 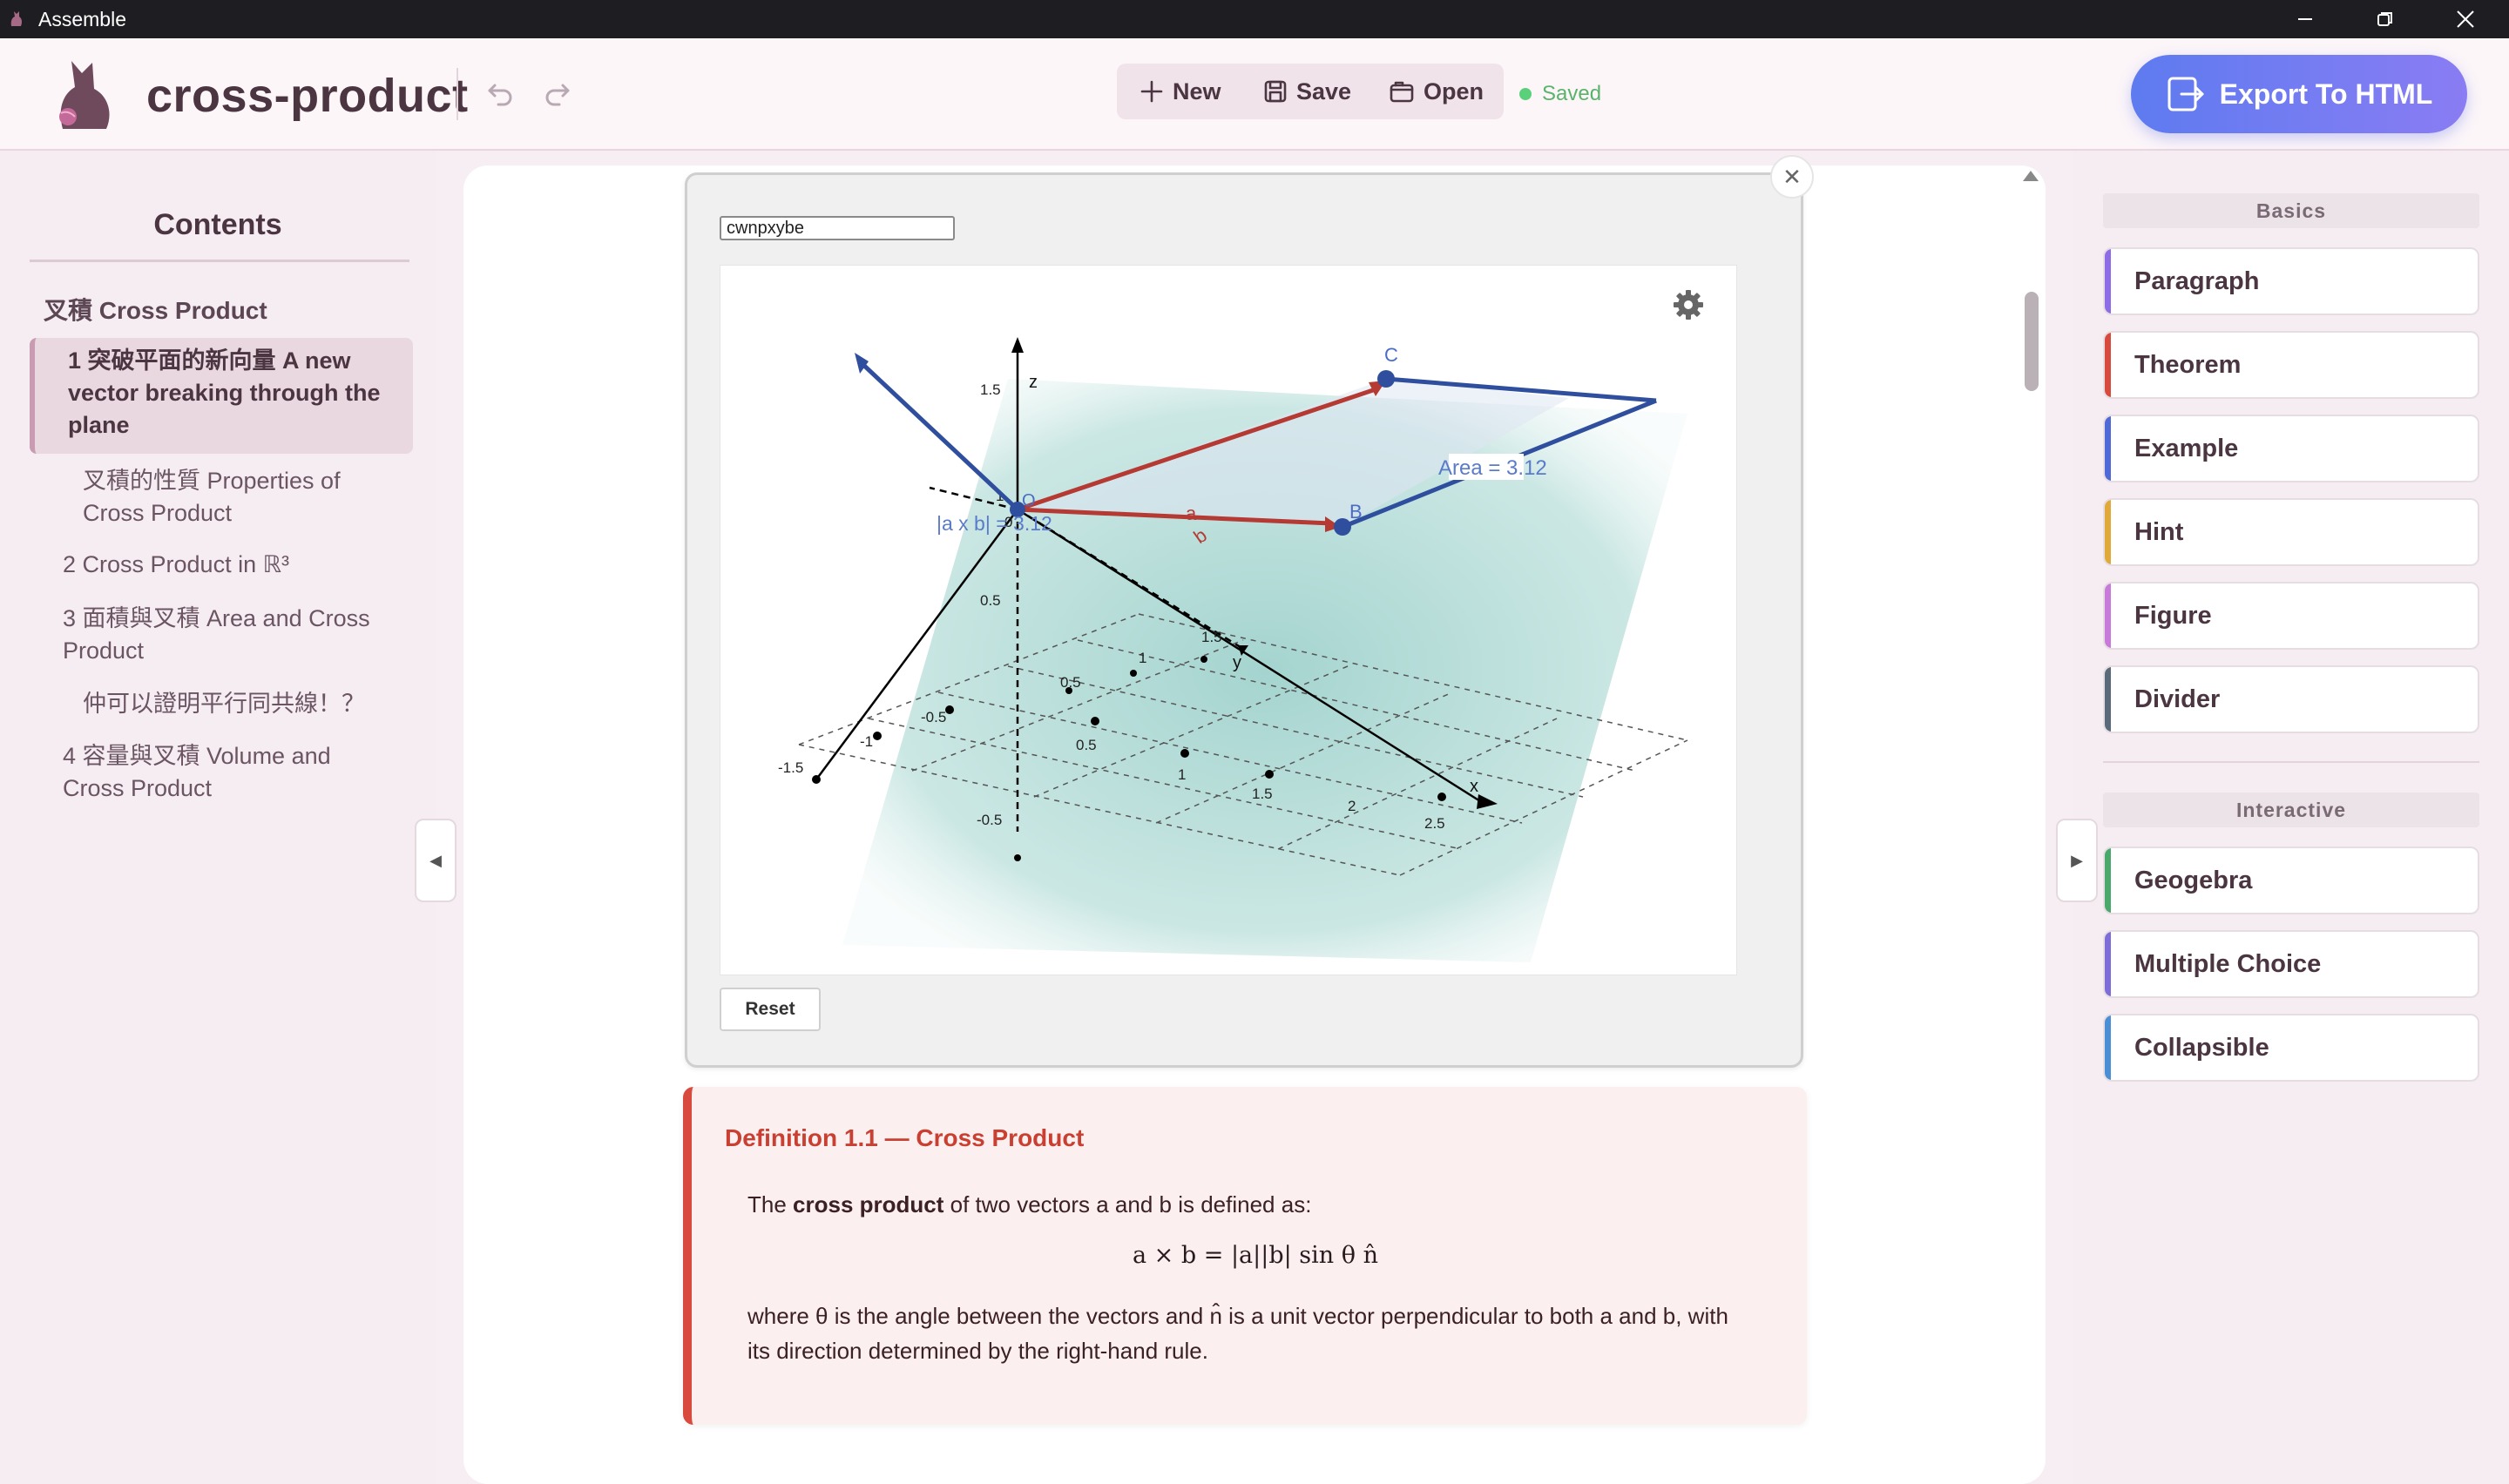 I want to click on figure-accent, so click(x=2108, y=616).